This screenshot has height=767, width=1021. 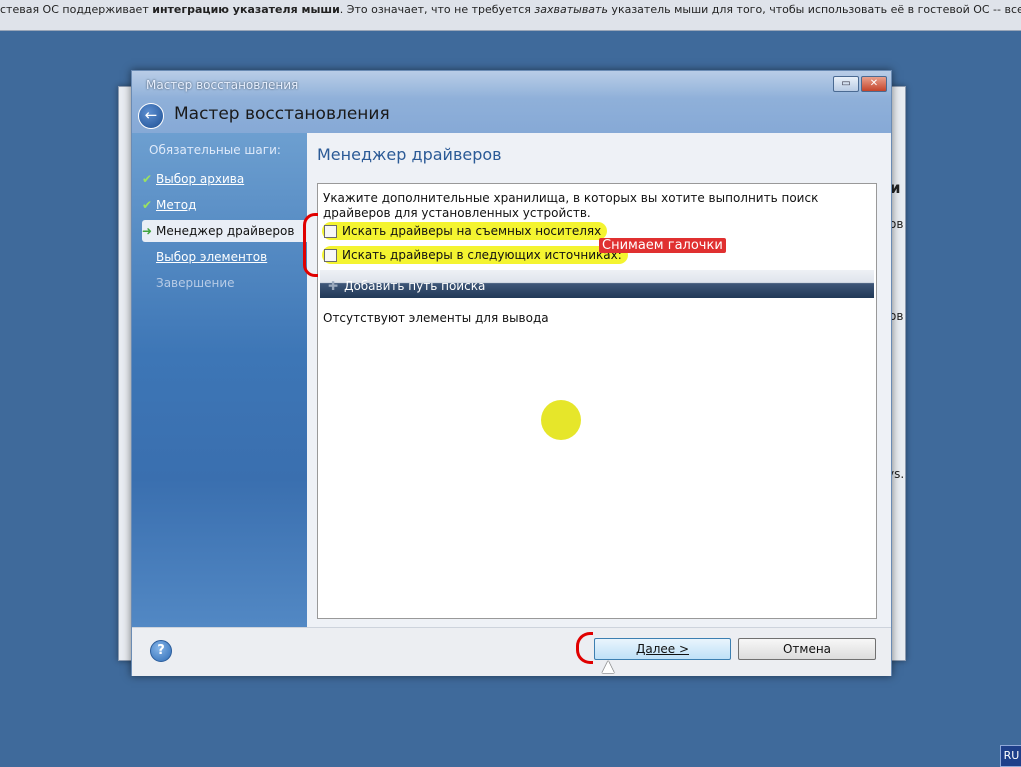 What do you see at coordinates (151, 116) in the screenshot?
I see `back-arrow-icon: ←` at bounding box center [151, 116].